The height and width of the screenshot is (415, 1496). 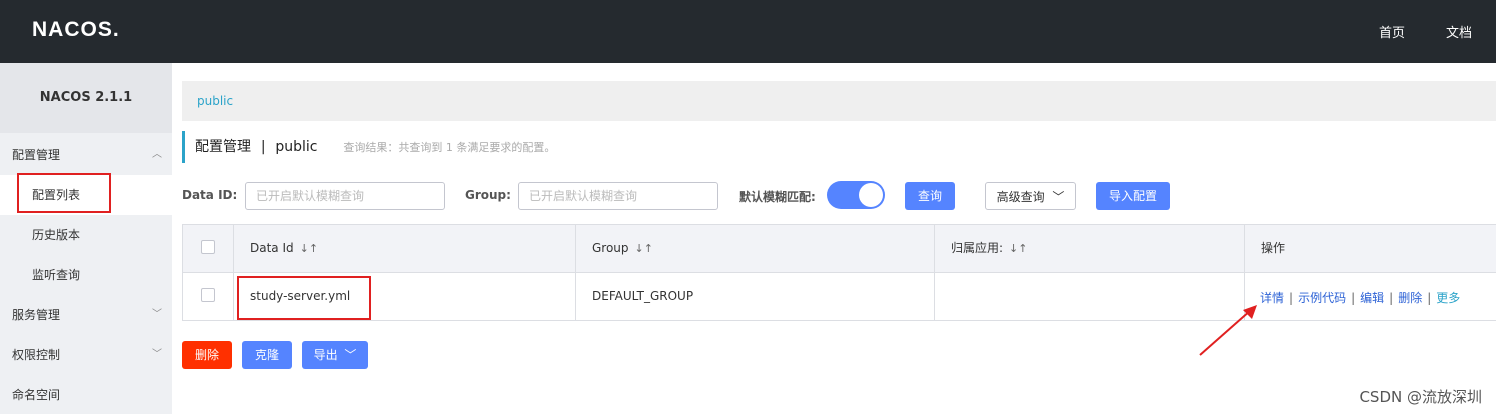 What do you see at coordinates (86, 355) in the screenshot?
I see `sidebar-group-auth: 权限控制 ﹀` at bounding box center [86, 355].